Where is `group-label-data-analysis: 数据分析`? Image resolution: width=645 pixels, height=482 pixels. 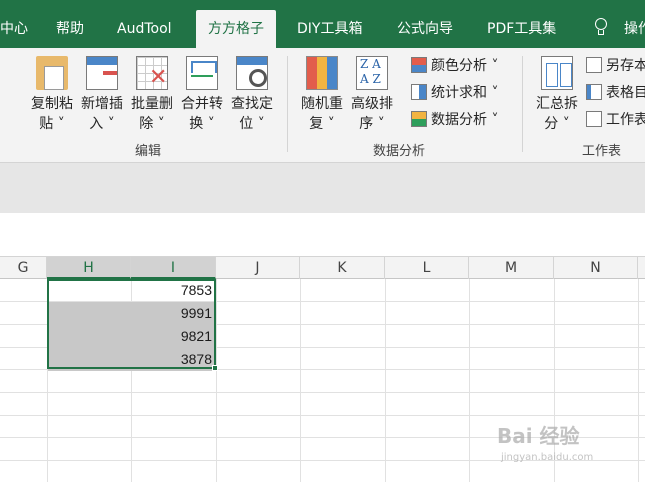
group-label-data-analysis: 数据分析 is located at coordinates (399, 151).